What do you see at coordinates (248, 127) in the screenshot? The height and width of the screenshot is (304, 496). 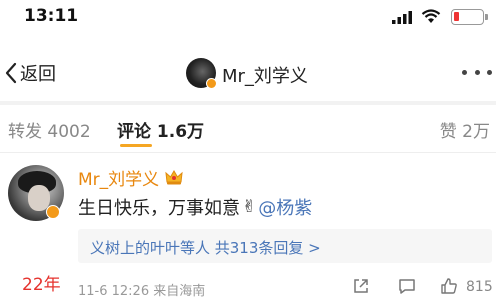 I see `tabs: 转发 4002 评论 1.6万 赞 2万` at bounding box center [248, 127].